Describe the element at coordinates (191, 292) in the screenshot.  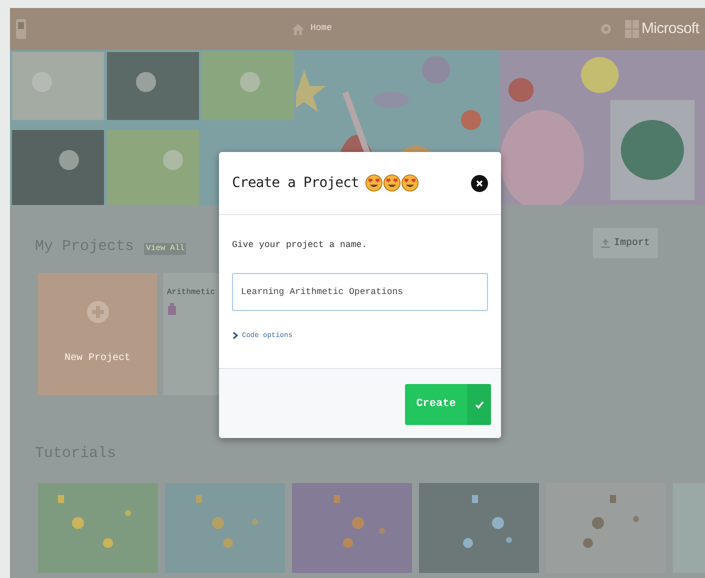
I see `project-name: Arithmetic` at that location.